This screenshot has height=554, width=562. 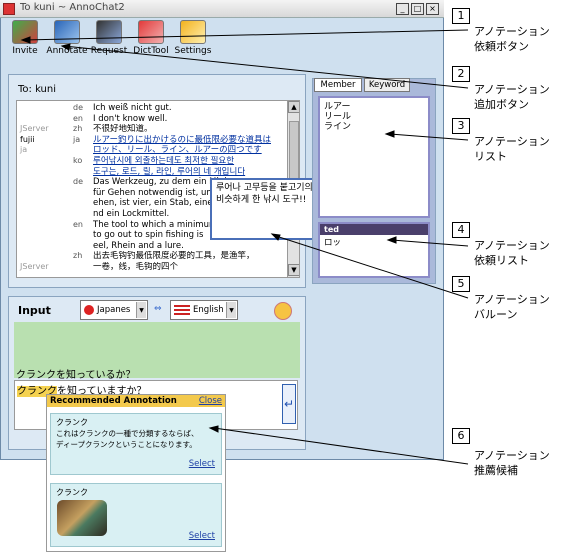 I want to click on callout-label: 依頼リスト, so click(x=501, y=260).